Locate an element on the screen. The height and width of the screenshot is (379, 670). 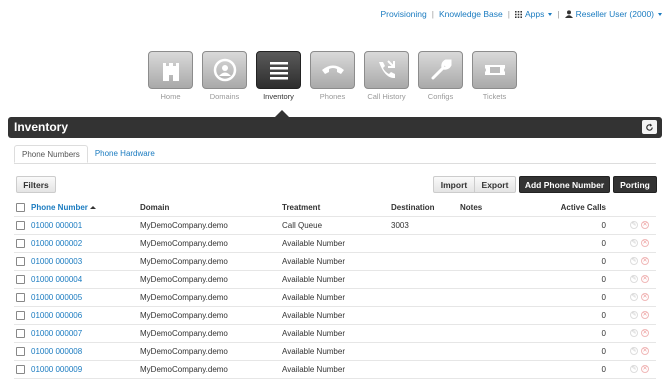
module-domains: Domains is located at coordinates (224, 76).